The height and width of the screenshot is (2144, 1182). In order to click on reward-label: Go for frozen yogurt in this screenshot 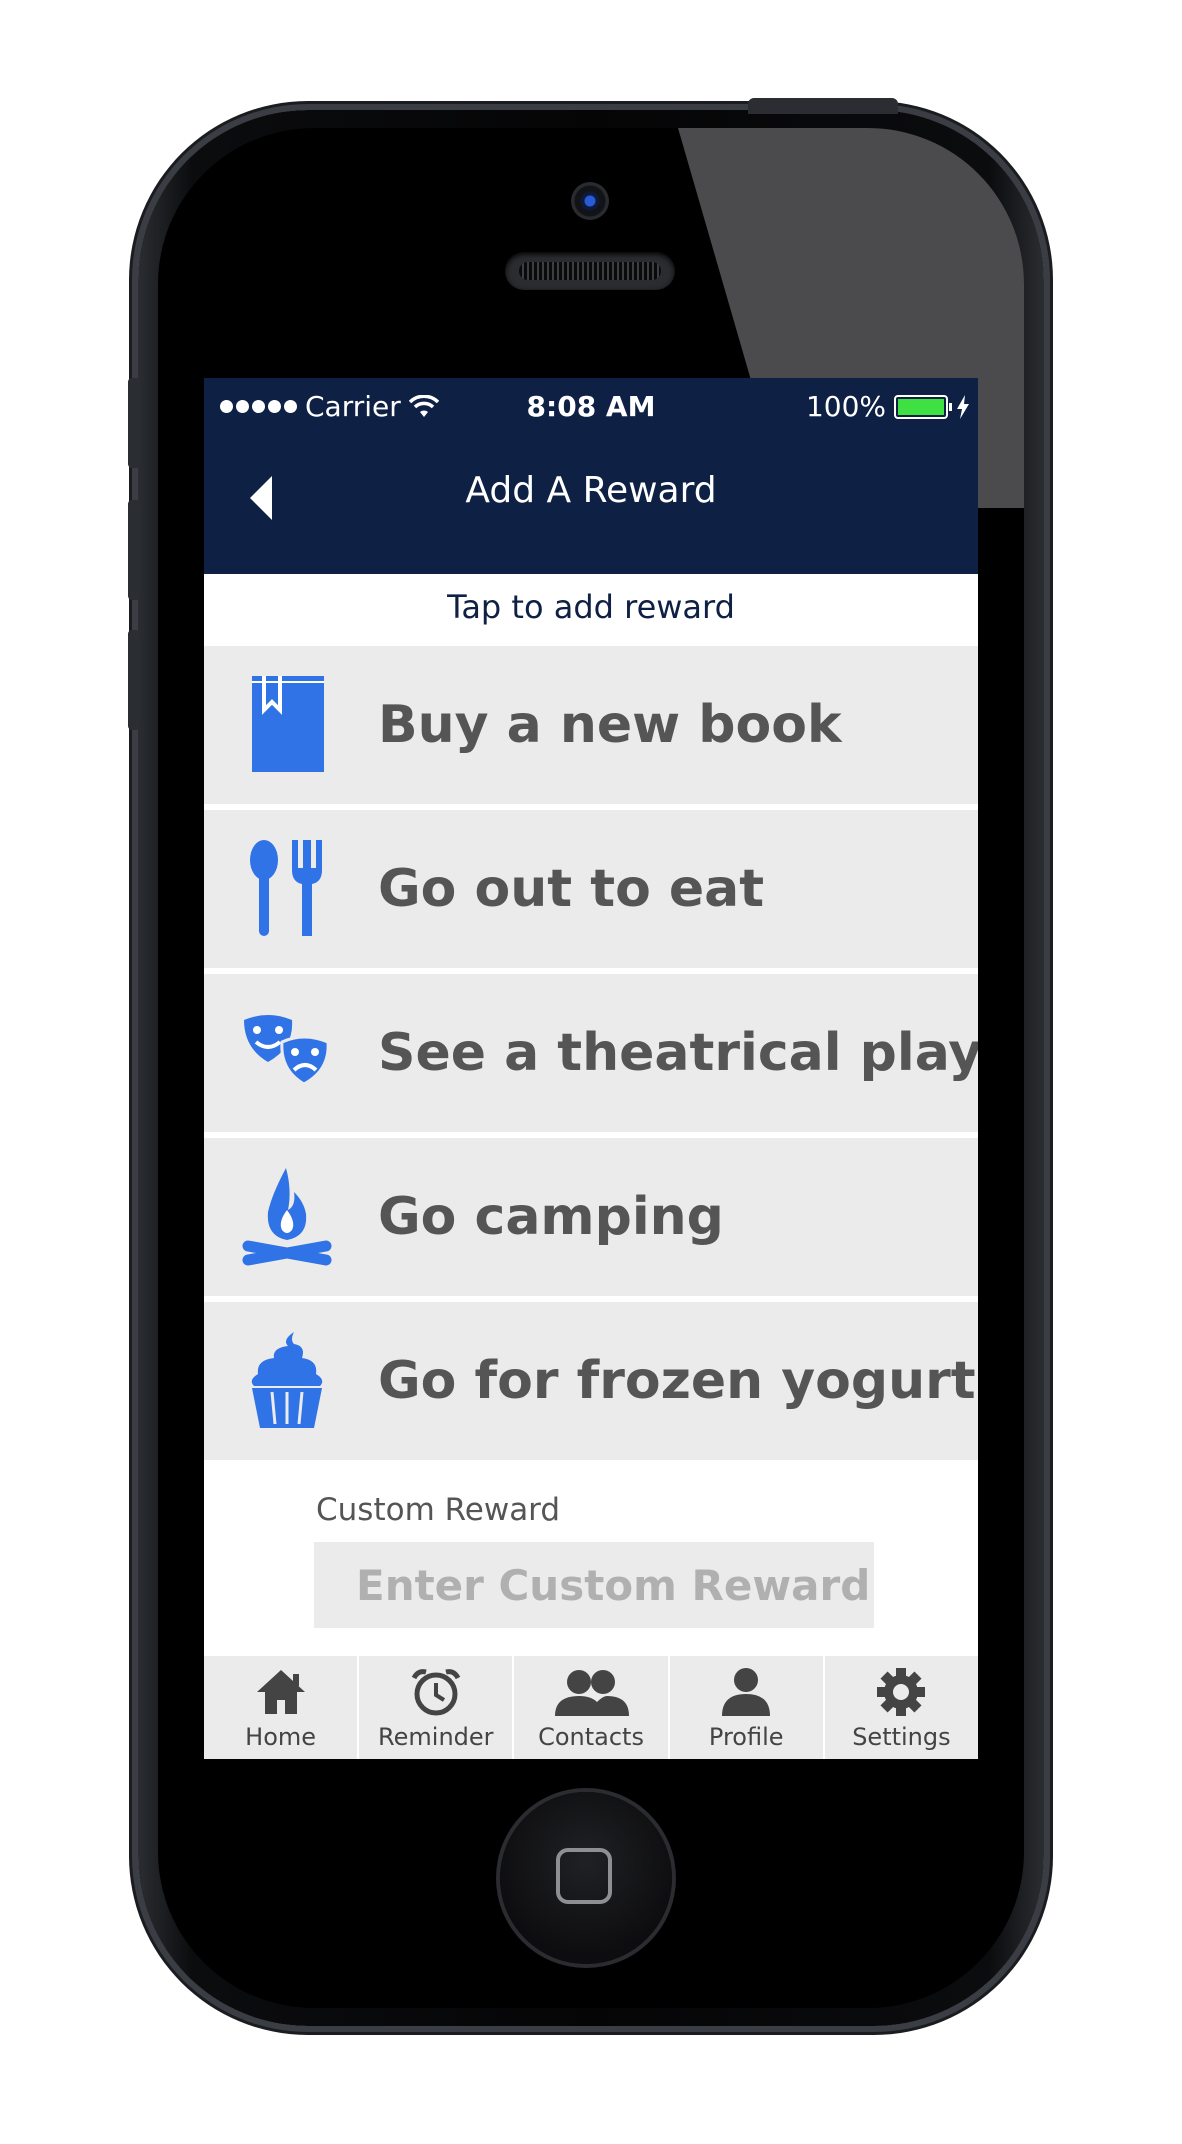, I will do `click(677, 1381)`.